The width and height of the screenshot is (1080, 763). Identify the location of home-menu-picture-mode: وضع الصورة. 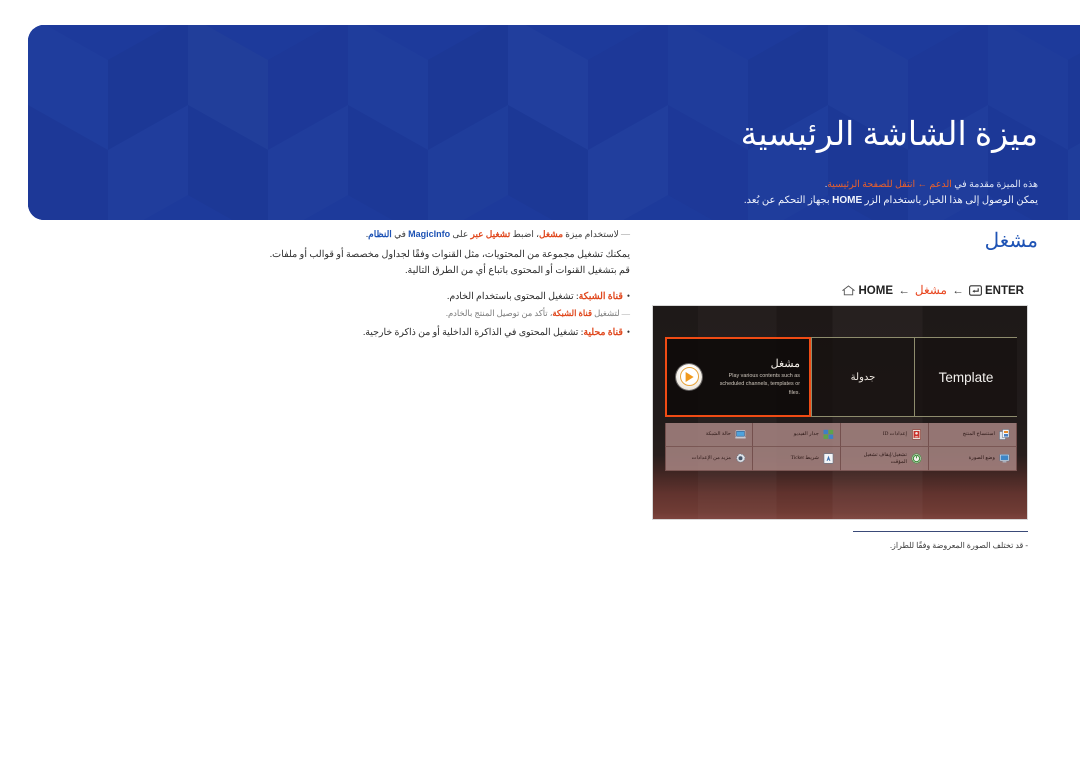
(973, 459).